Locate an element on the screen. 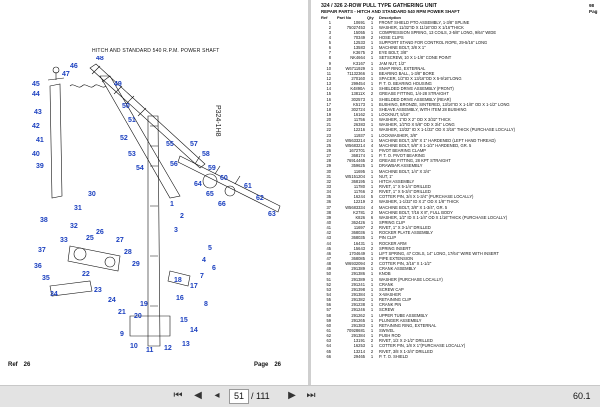  callout-9: 9 is located at coordinates (122, 334).